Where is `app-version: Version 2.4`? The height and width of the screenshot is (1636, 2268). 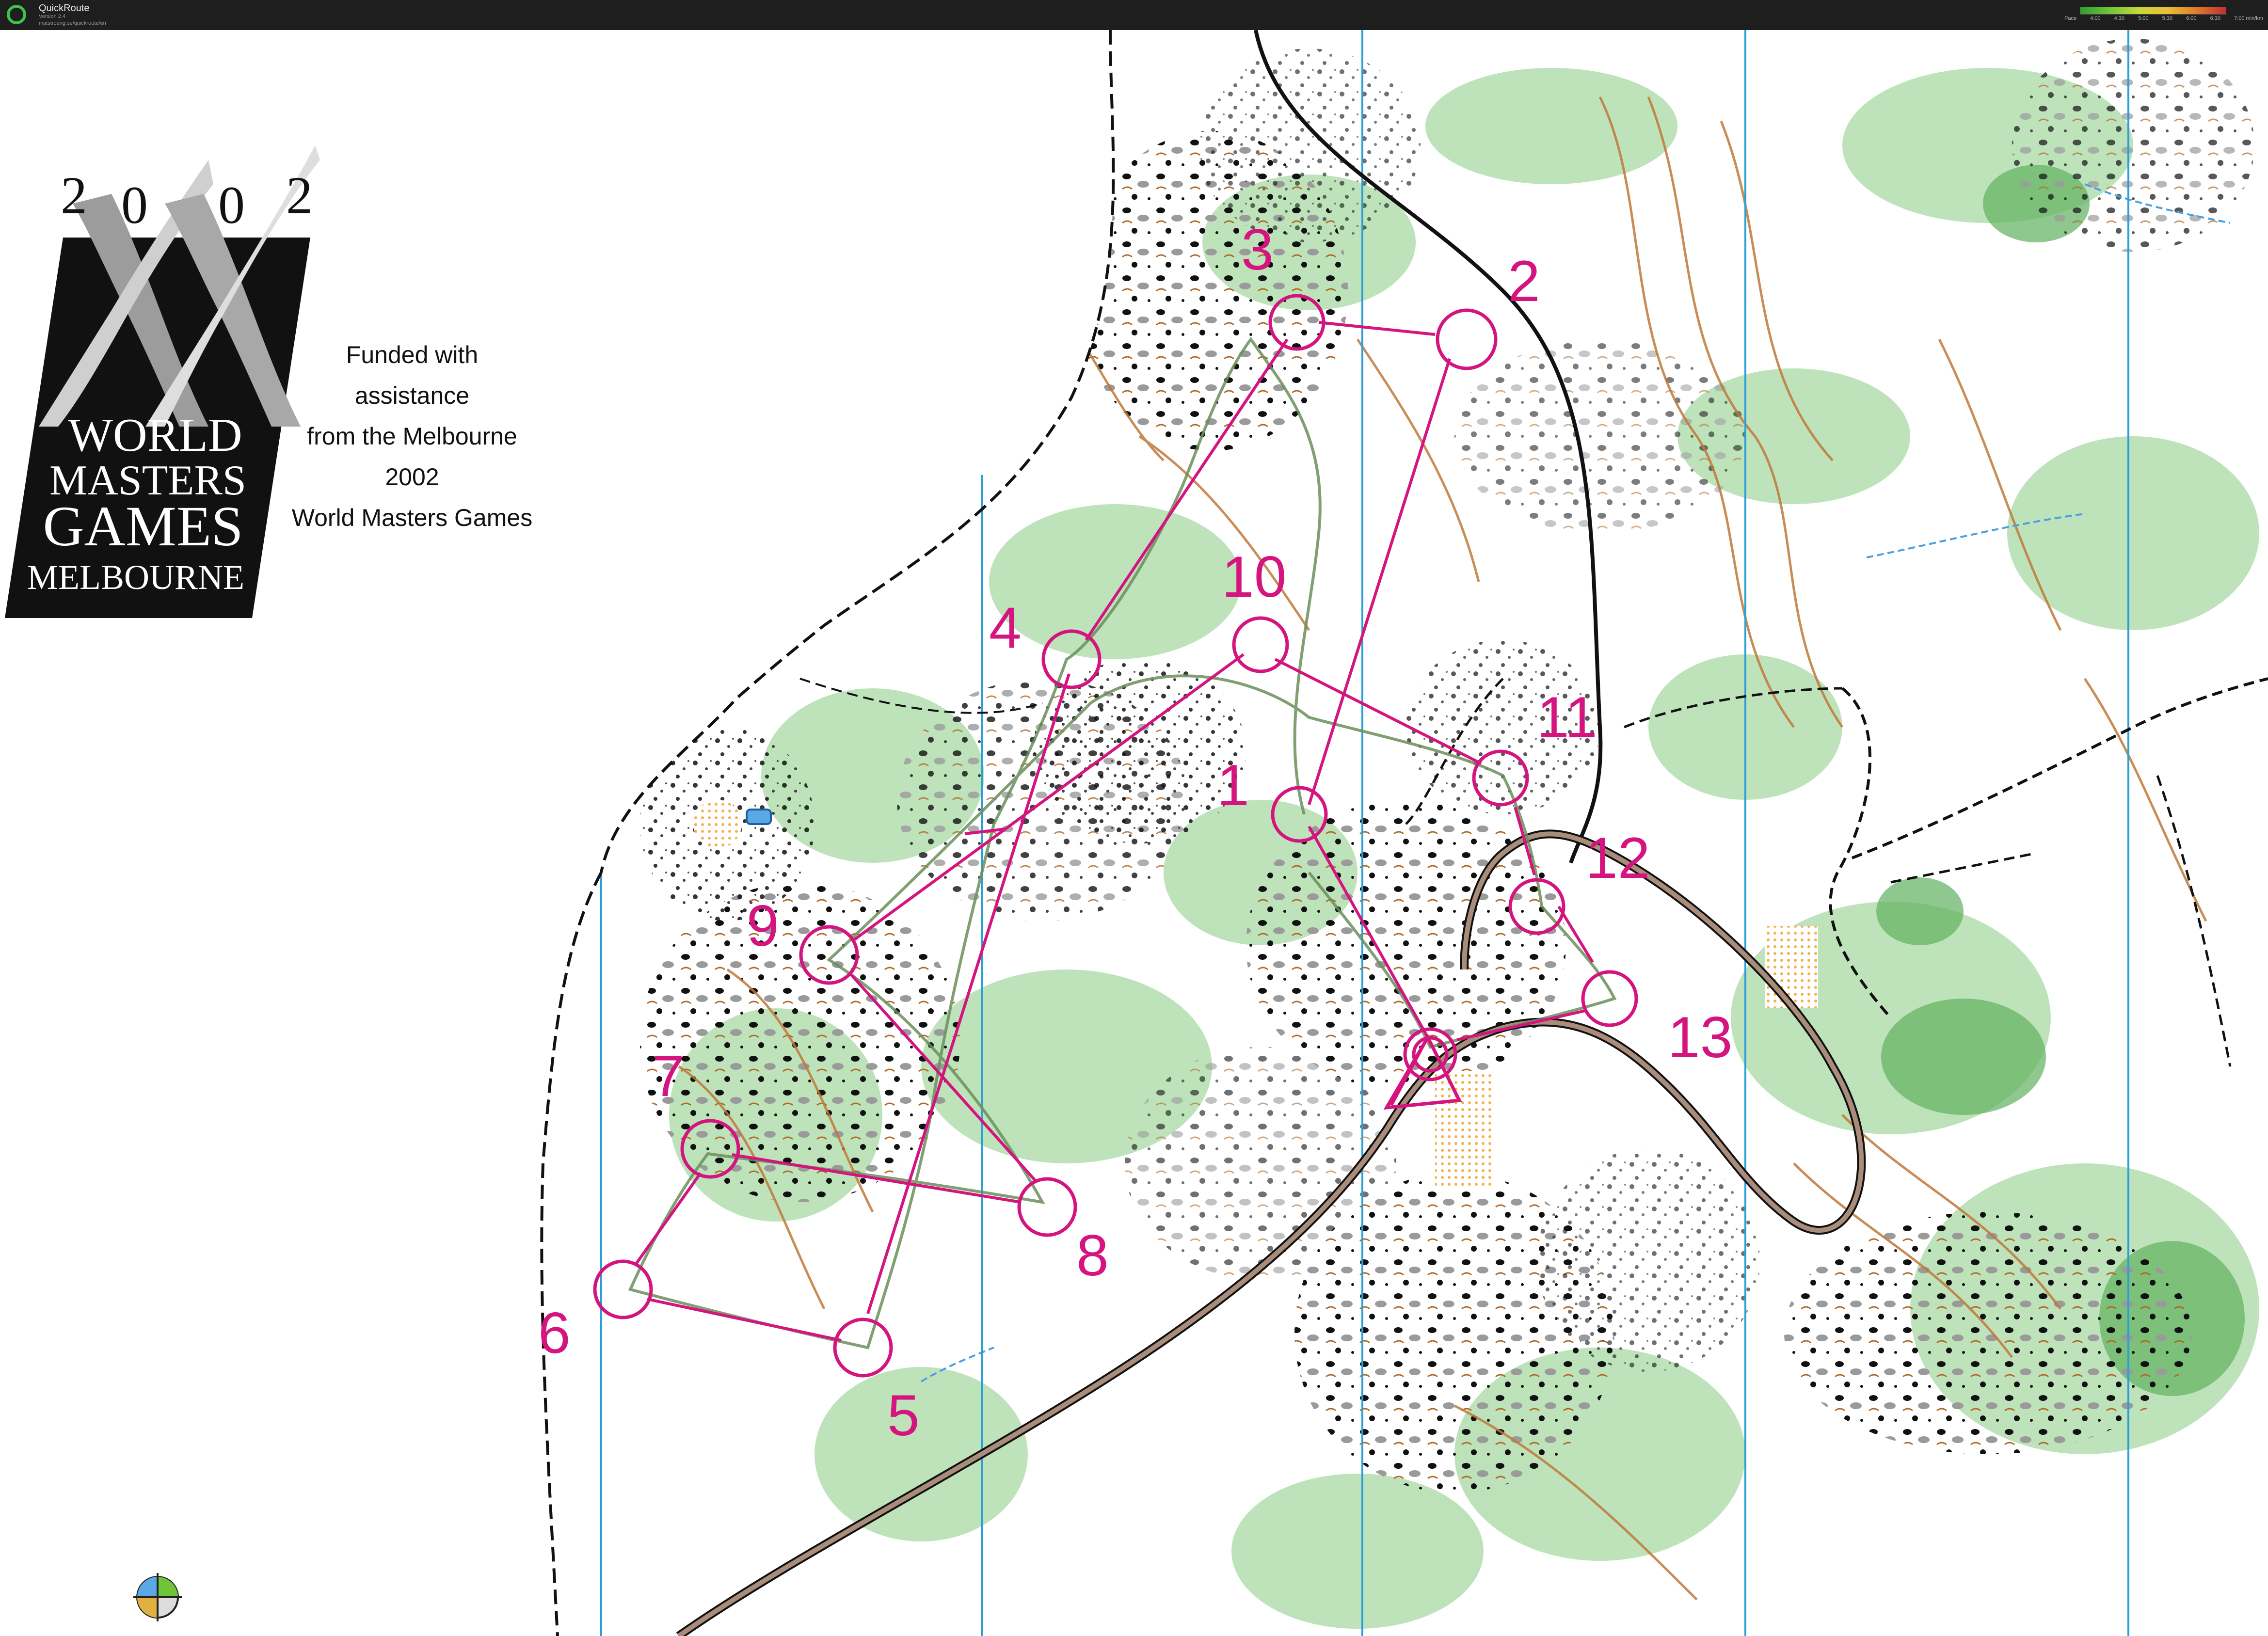
app-version: Version 2.4 is located at coordinates (52, 16).